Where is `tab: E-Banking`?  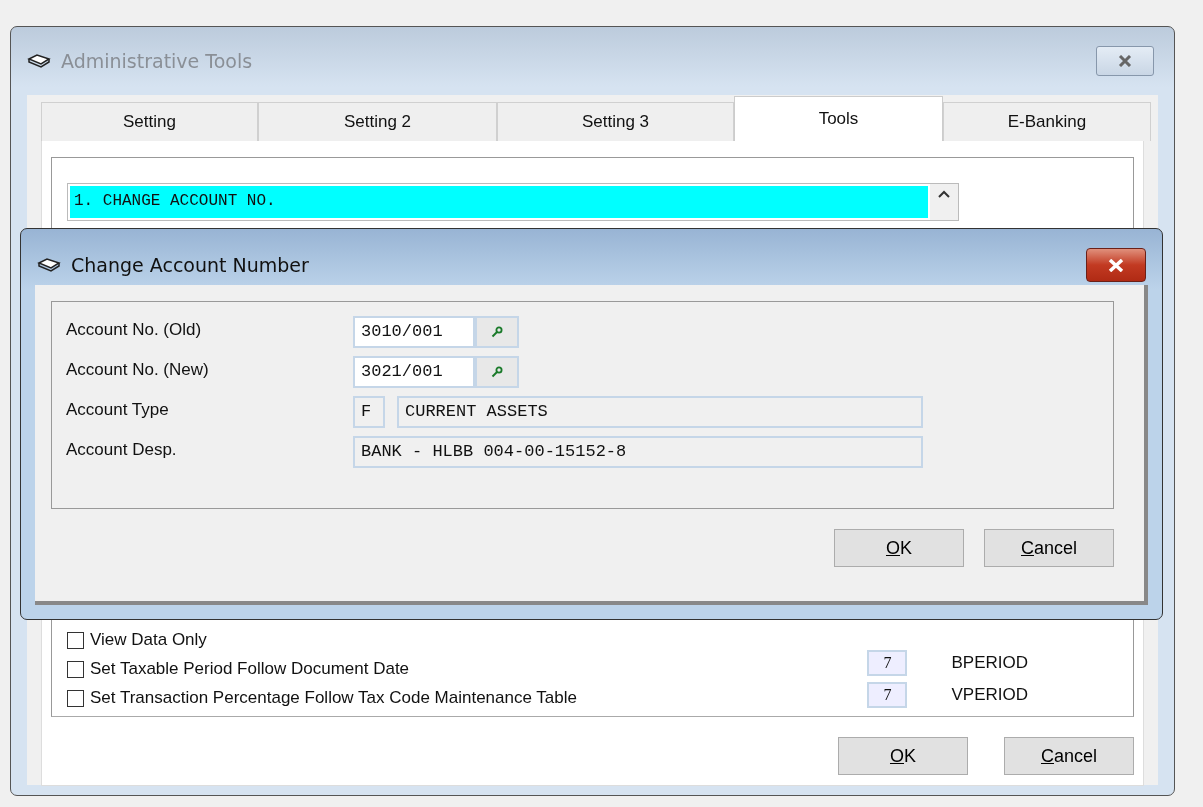
tab: E-Banking is located at coordinates (1047, 121).